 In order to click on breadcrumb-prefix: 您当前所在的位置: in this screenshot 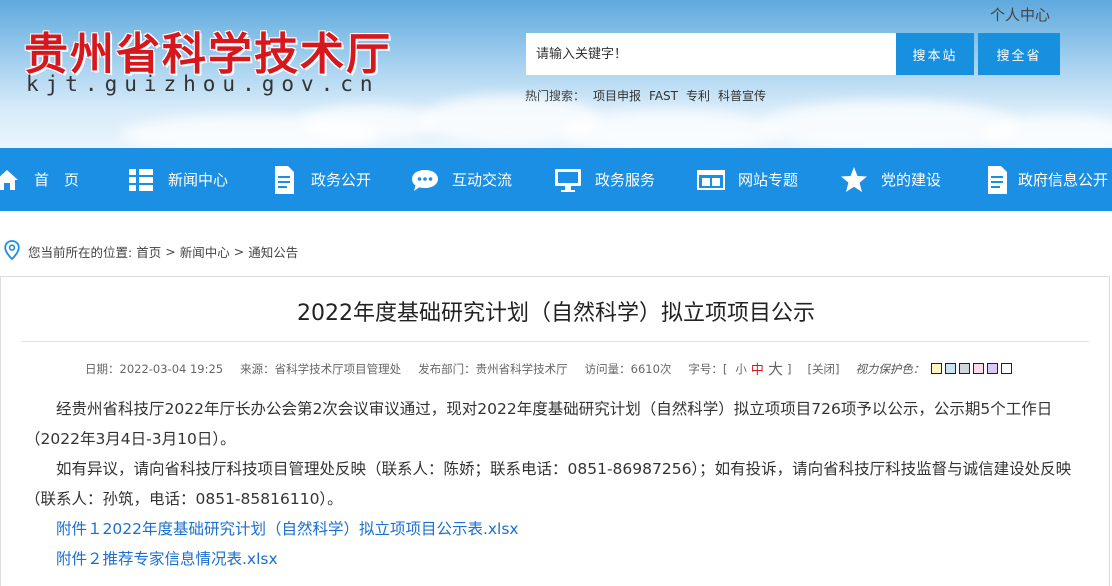, I will do `click(80, 252)`.